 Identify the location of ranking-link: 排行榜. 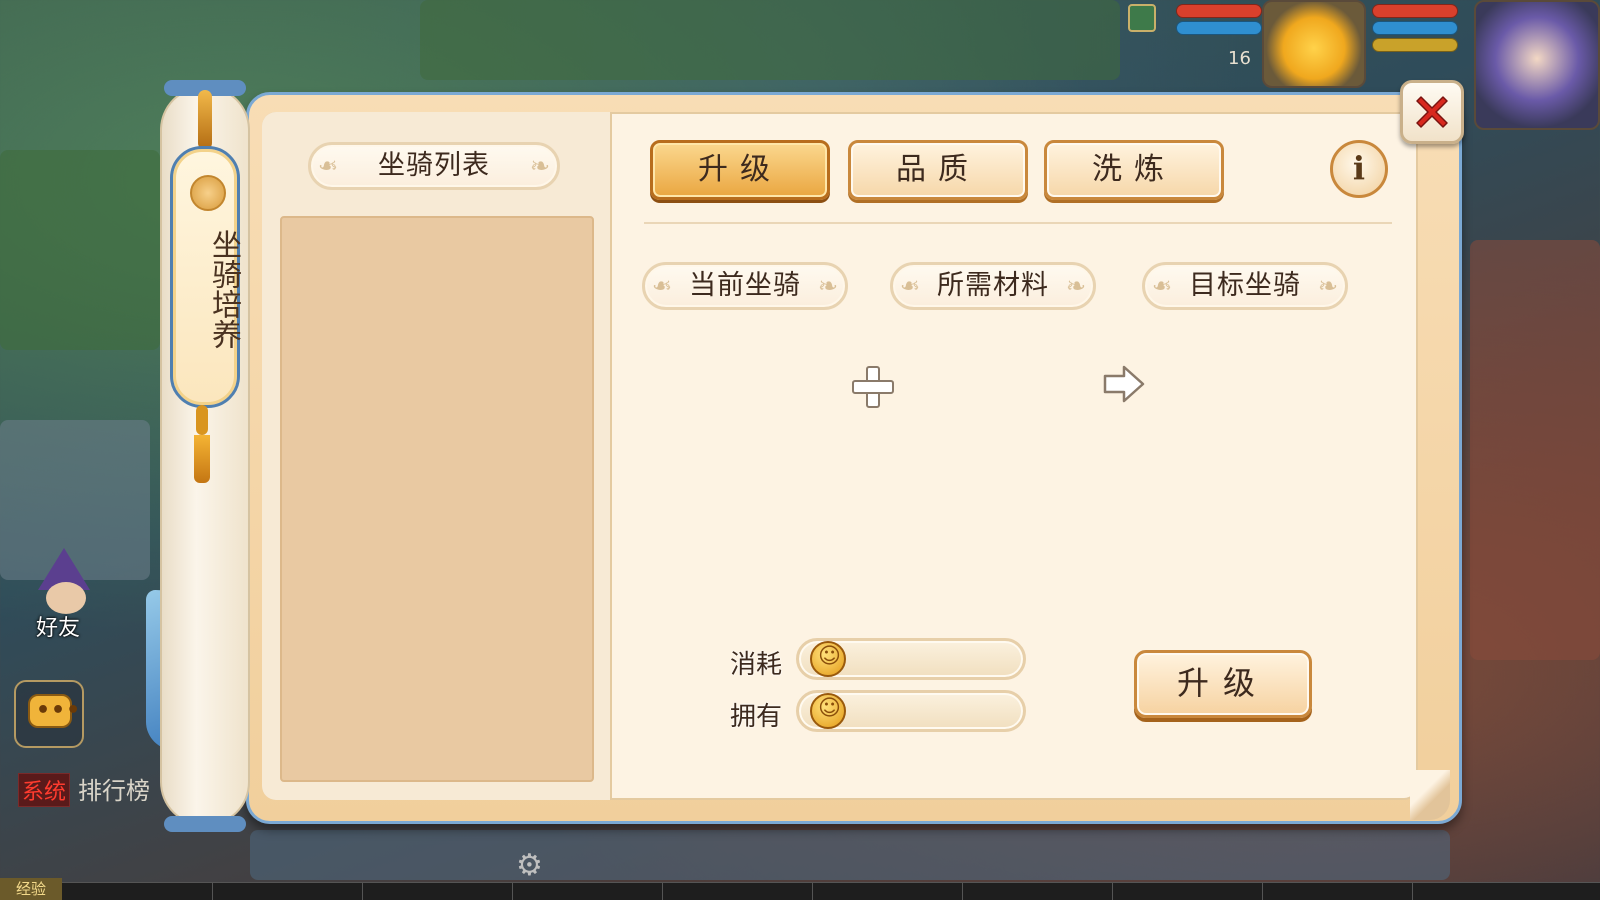
(114, 788).